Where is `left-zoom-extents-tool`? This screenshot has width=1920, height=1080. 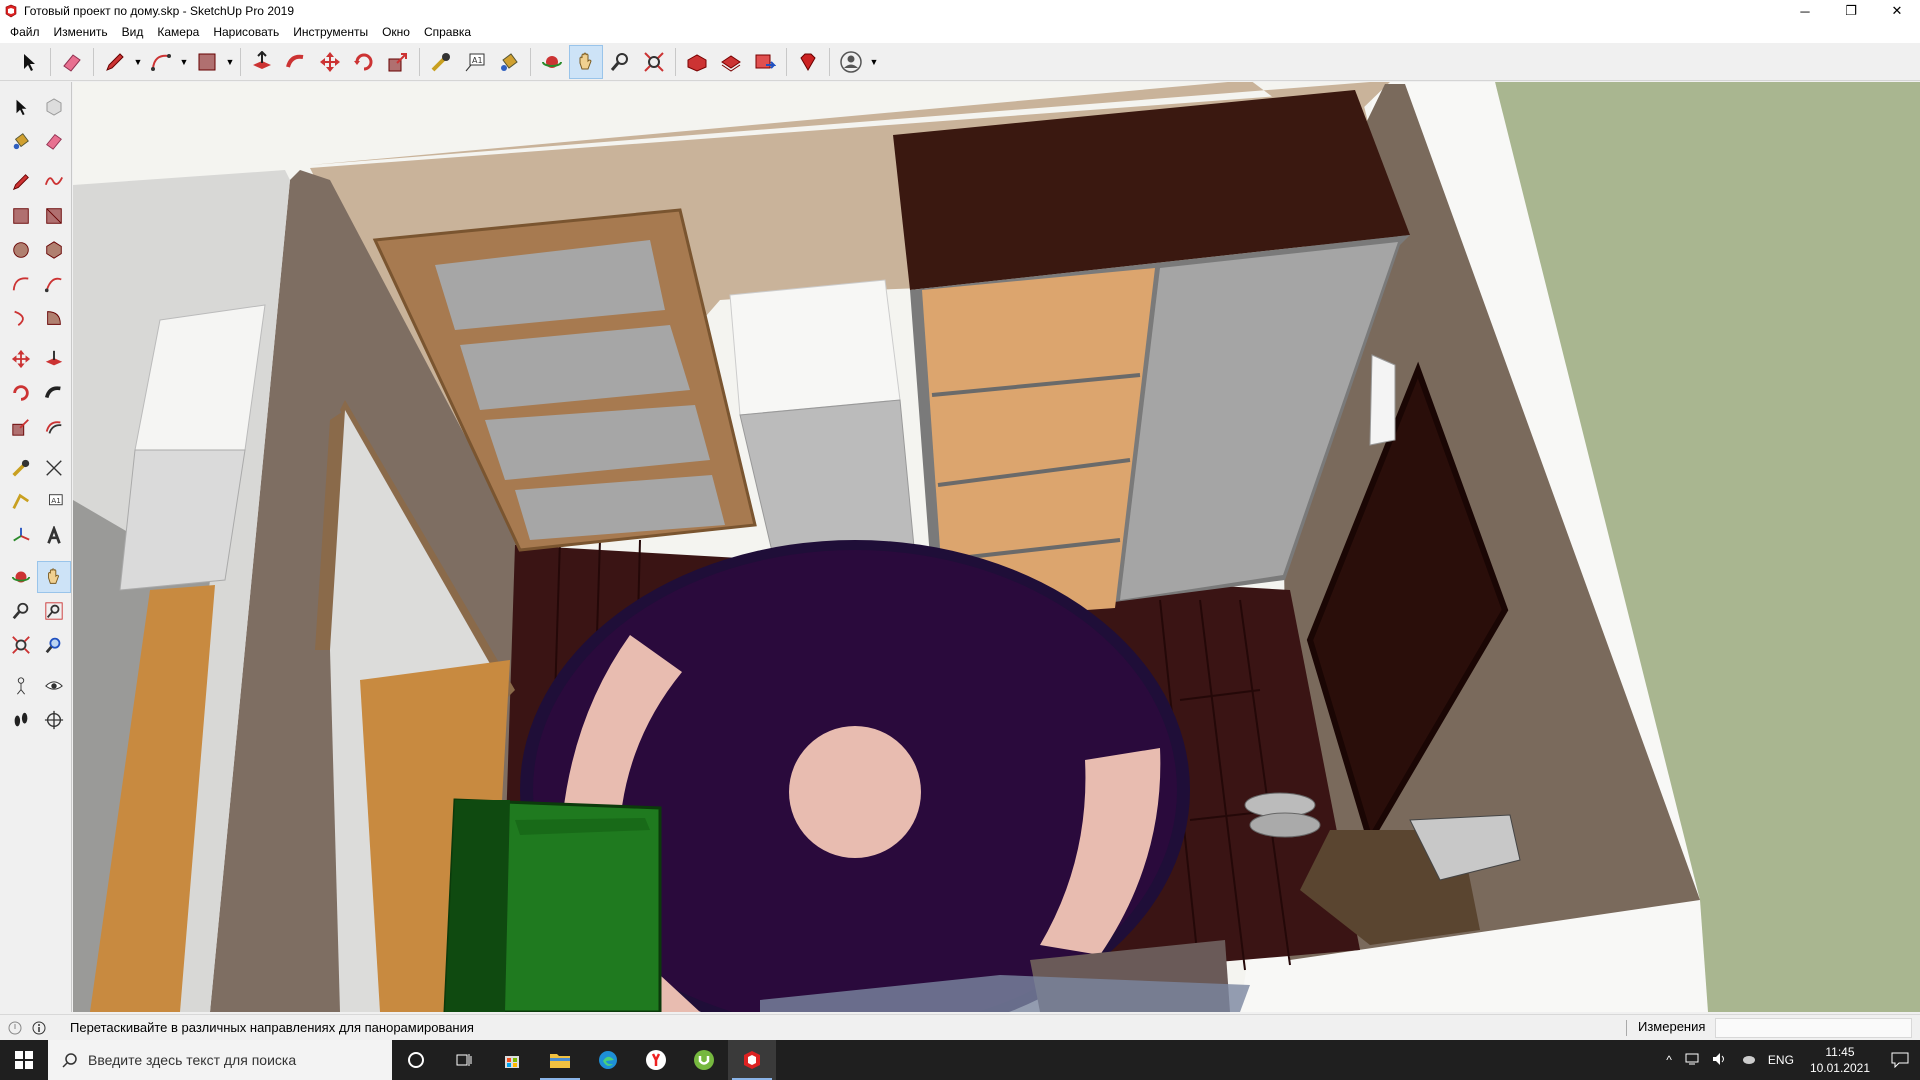
left-zoom-extents-tool is located at coordinates (21, 645).